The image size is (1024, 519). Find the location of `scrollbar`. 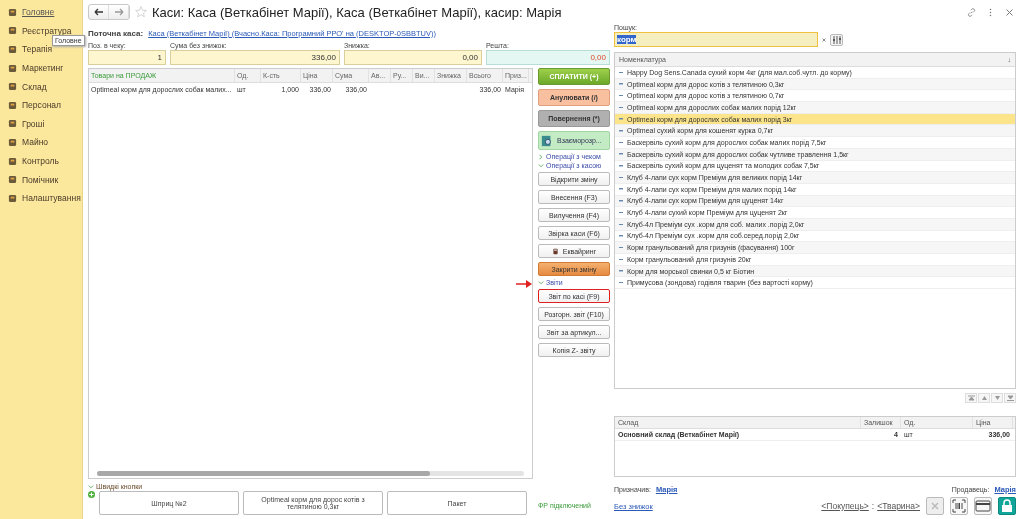

scrollbar is located at coordinates (310, 473).